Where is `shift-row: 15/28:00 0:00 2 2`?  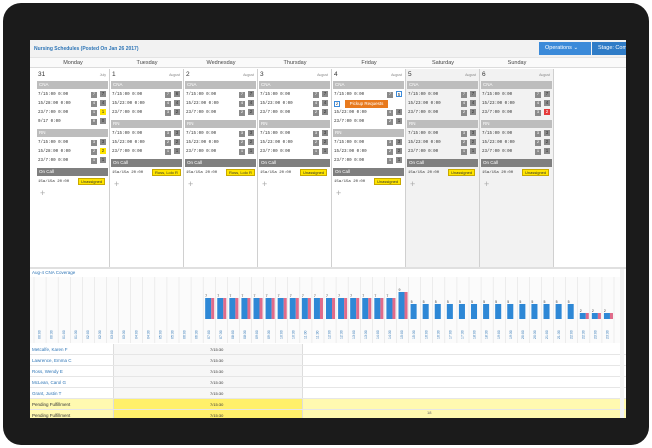 shift-row: 15/28:00 0:00 2 2 is located at coordinates (72, 152).